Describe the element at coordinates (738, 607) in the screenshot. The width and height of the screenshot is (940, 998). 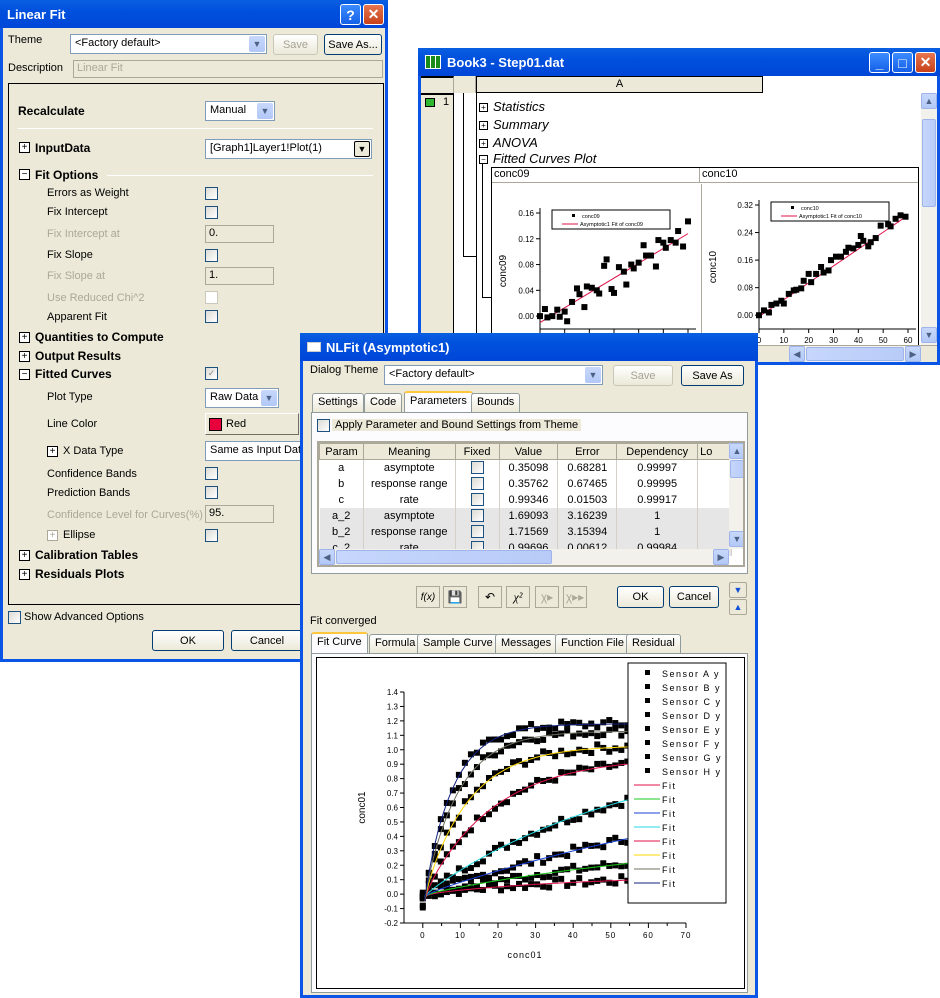
I see `expand-up-icon: ▲` at that location.